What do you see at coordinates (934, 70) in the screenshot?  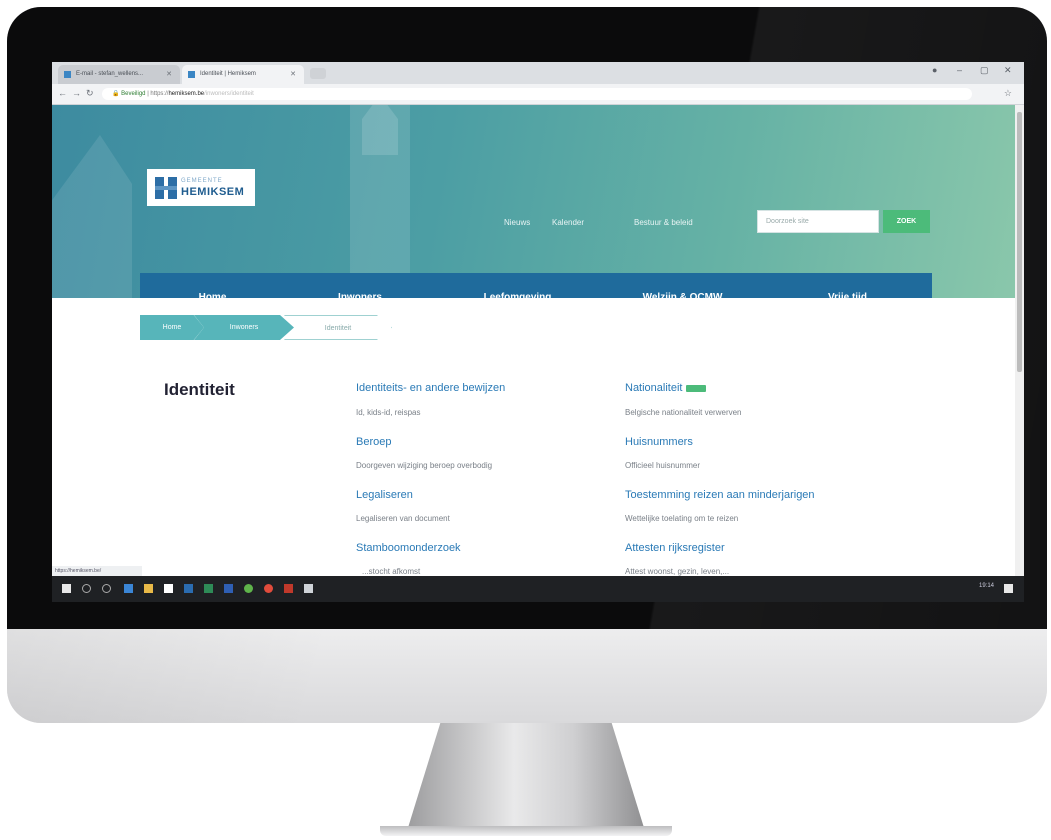 I see `account-icon: ●` at bounding box center [934, 70].